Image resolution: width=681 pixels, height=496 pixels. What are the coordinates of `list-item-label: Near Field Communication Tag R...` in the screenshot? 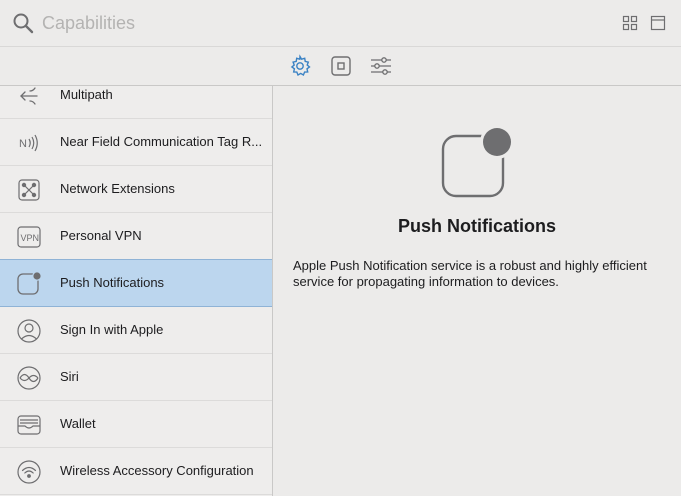 It's located at (161, 141).